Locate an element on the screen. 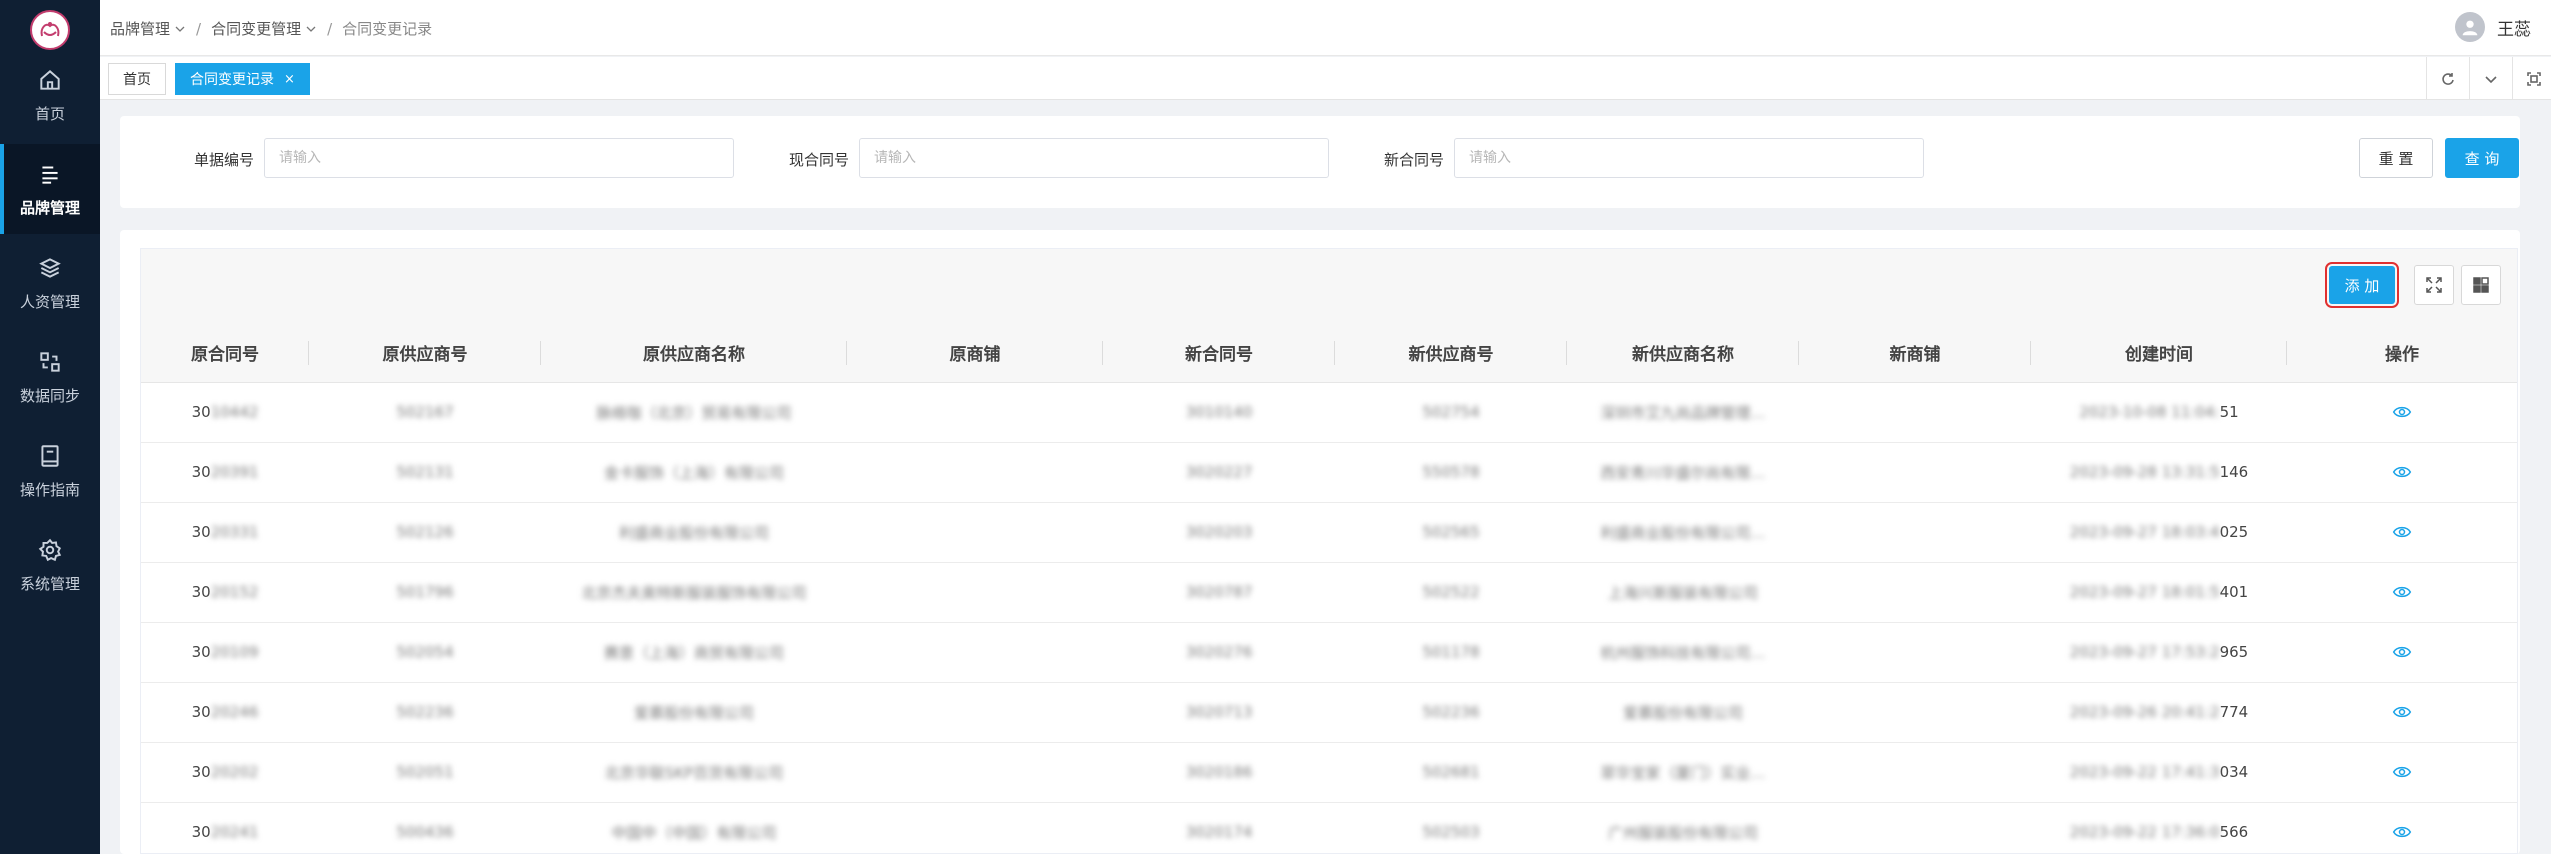 This screenshot has width=2551, height=854. sidebar-item-hr: 人资管理 is located at coordinates (50, 283).